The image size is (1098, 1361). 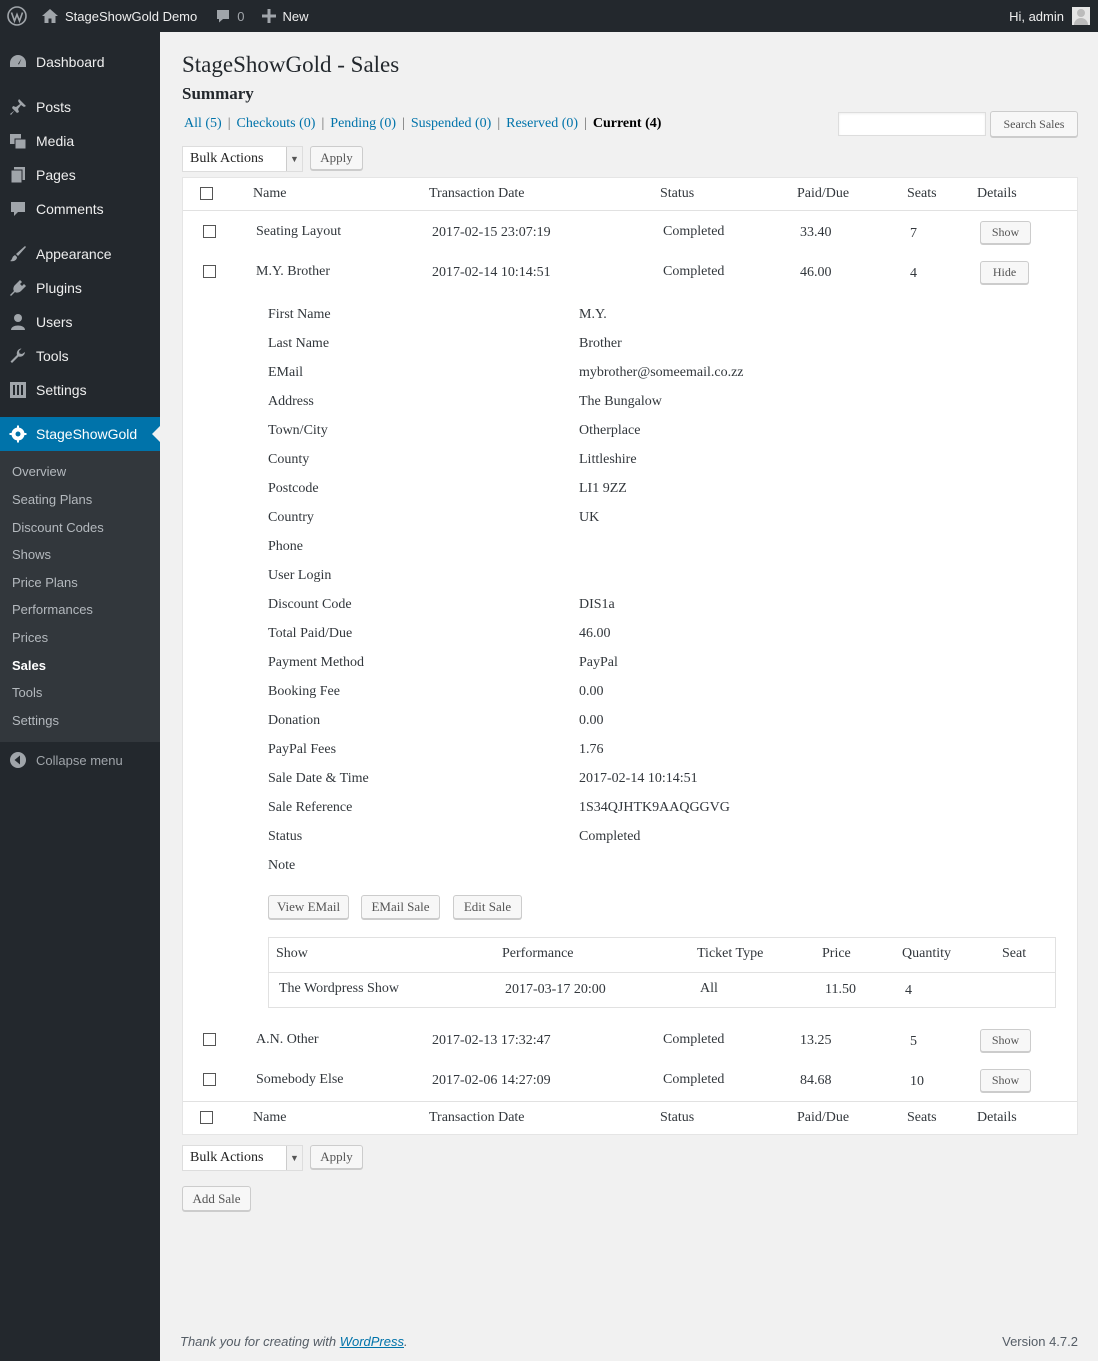 I want to click on menu-stageshowgold: StageShowGold, so click(x=80, y=434).